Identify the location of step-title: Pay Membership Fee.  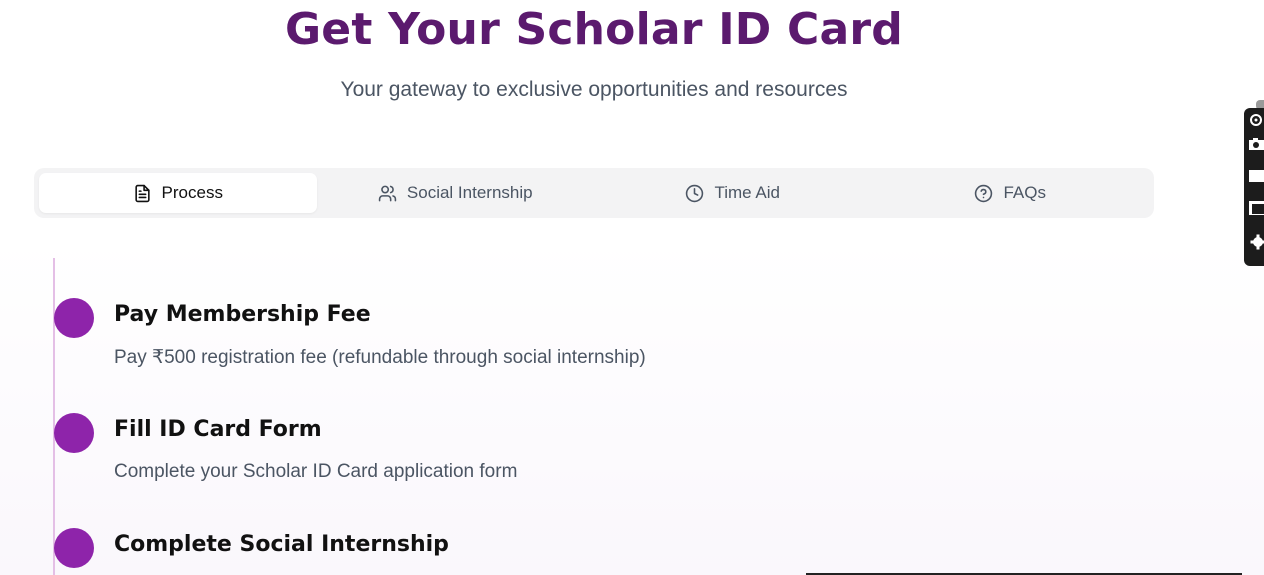
(242, 314).